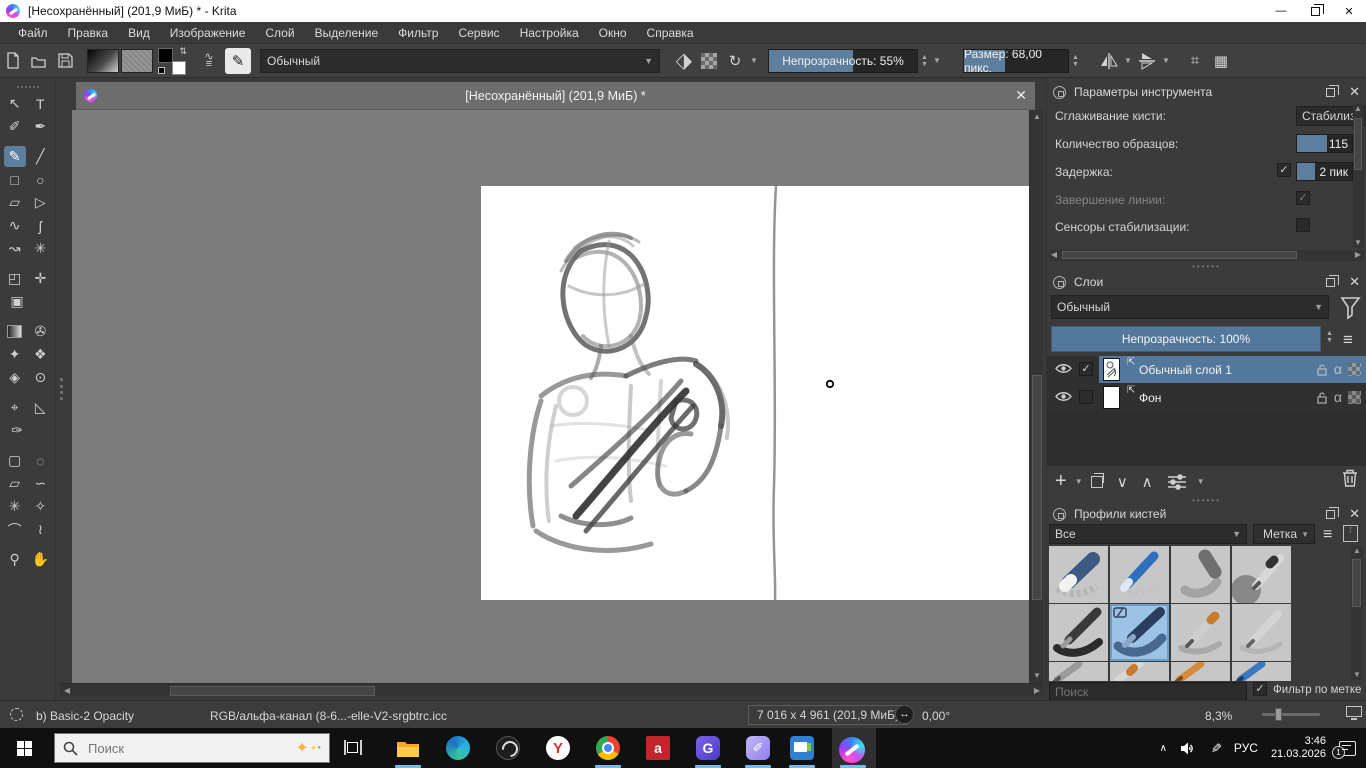 This screenshot has width=1366, height=768. What do you see at coordinates (238, 60) in the screenshot?
I see `brush-editor-button: ✎` at bounding box center [238, 60].